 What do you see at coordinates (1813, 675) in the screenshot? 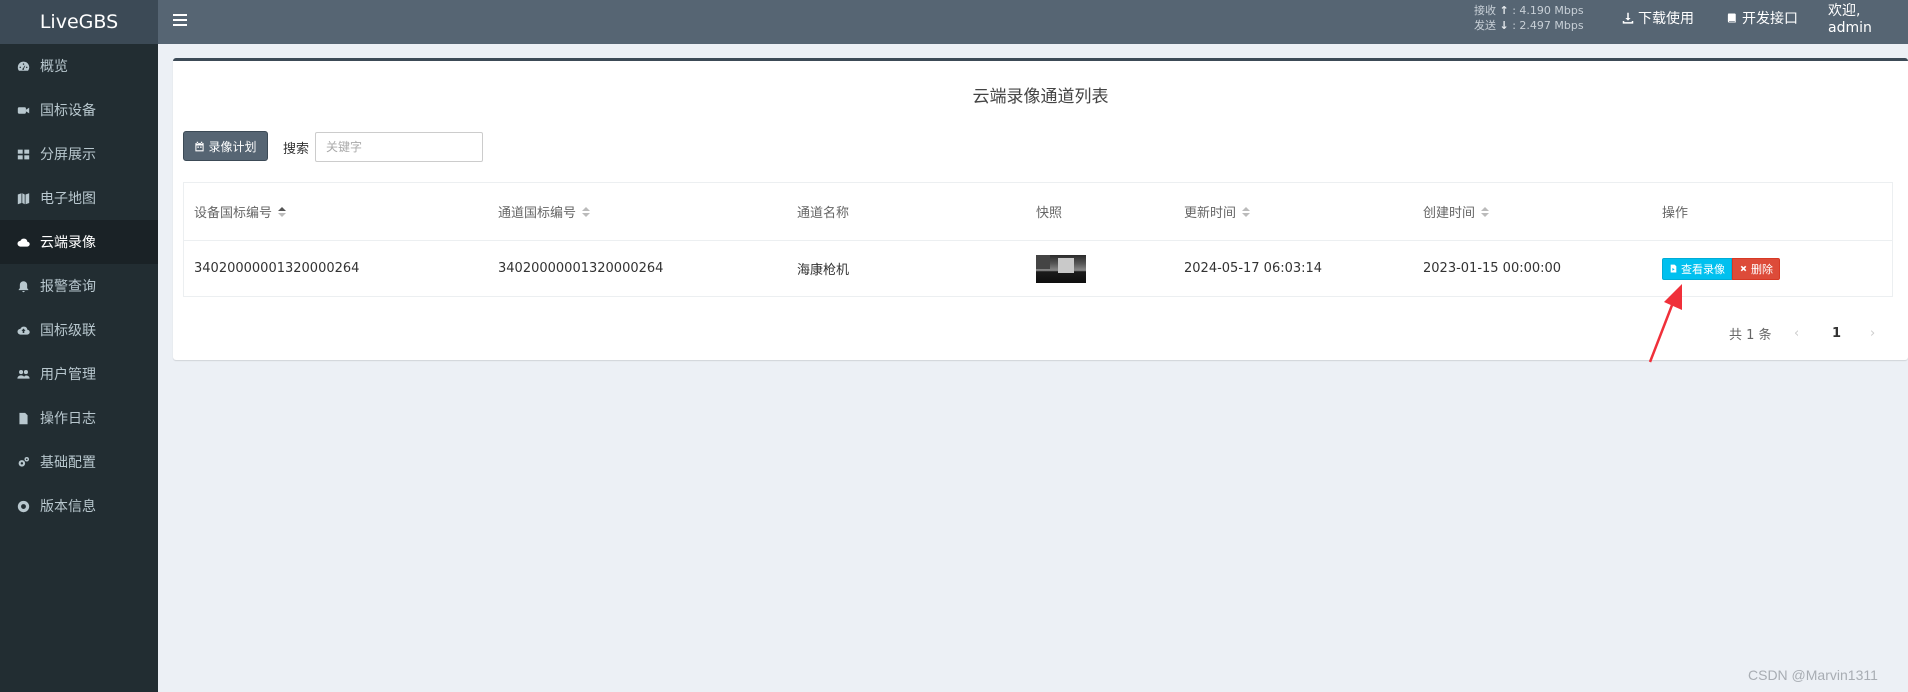
I see `watermark: CSDN @Marvin1311` at bounding box center [1813, 675].